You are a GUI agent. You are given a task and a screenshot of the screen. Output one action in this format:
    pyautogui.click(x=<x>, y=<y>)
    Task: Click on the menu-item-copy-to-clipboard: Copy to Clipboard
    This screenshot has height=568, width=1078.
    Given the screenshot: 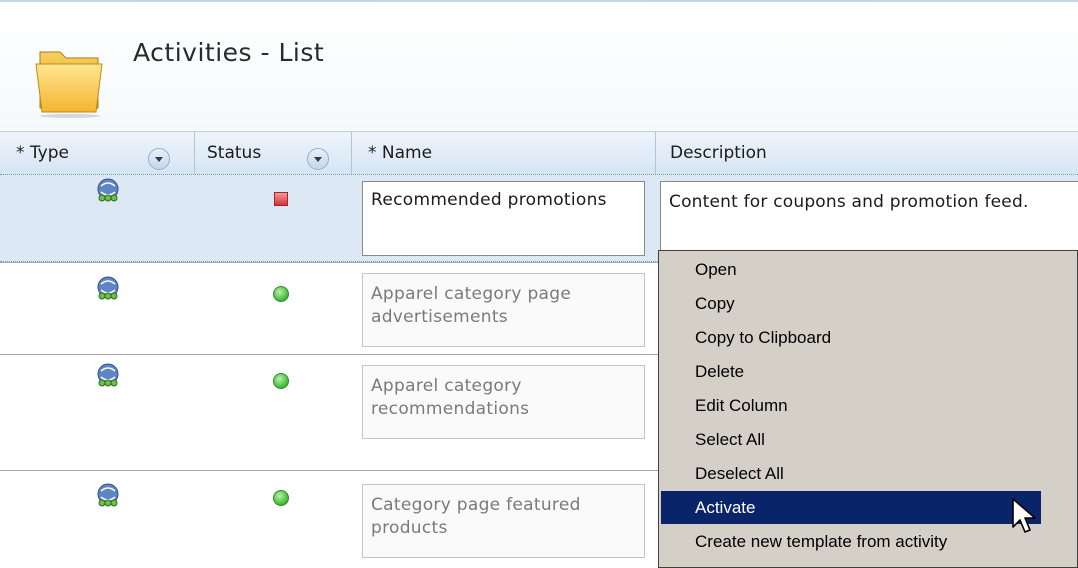 What is the action you would take?
    pyautogui.click(x=851, y=337)
    